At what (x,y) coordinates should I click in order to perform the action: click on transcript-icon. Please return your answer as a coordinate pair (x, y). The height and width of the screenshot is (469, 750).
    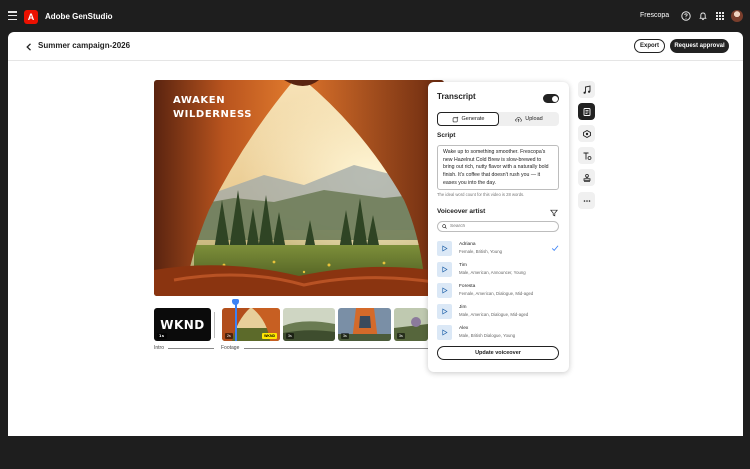
    Looking at the image, I should click on (586, 111).